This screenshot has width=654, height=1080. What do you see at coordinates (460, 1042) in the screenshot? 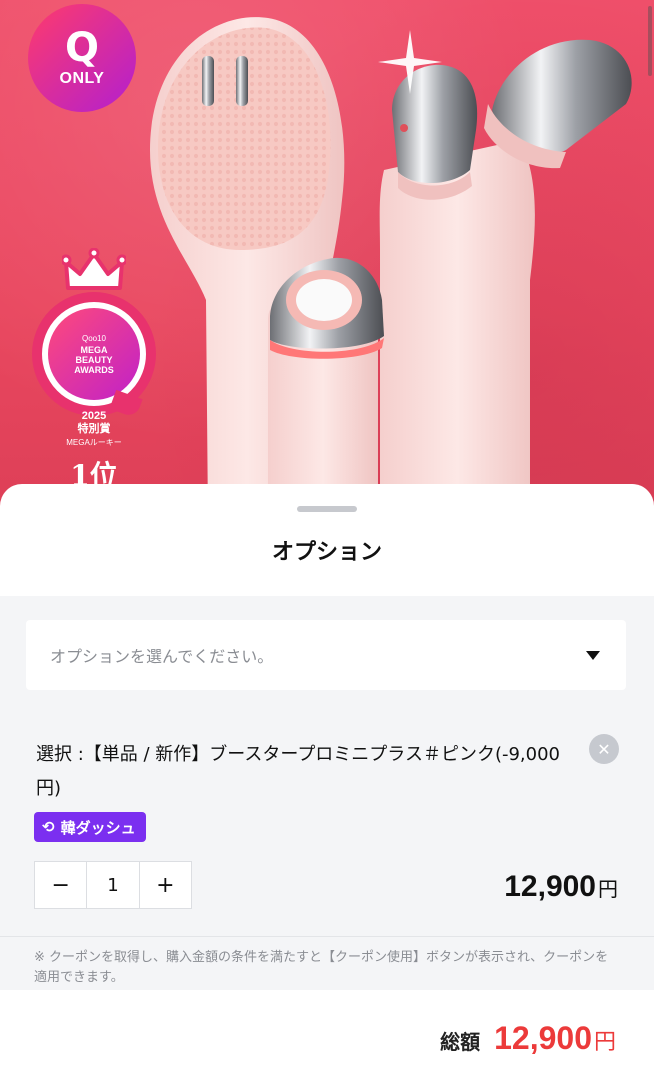
I see `total-label: 総額` at bounding box center [460, 1042].